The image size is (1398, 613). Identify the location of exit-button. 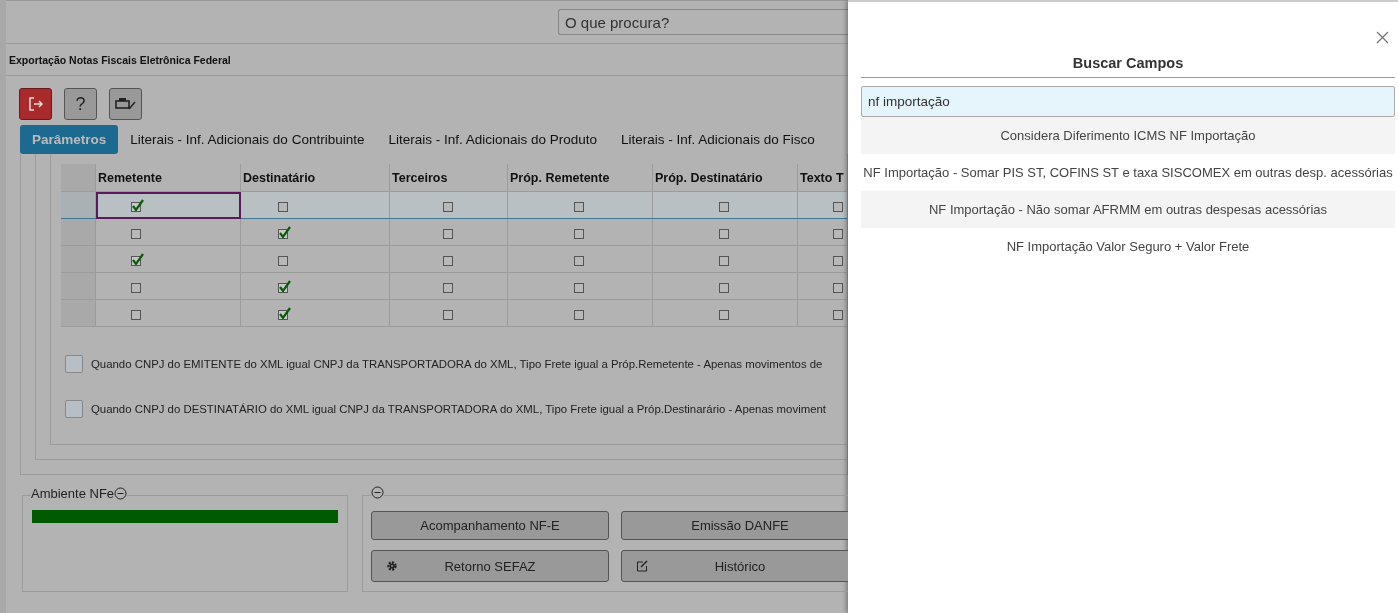
(35, 104).